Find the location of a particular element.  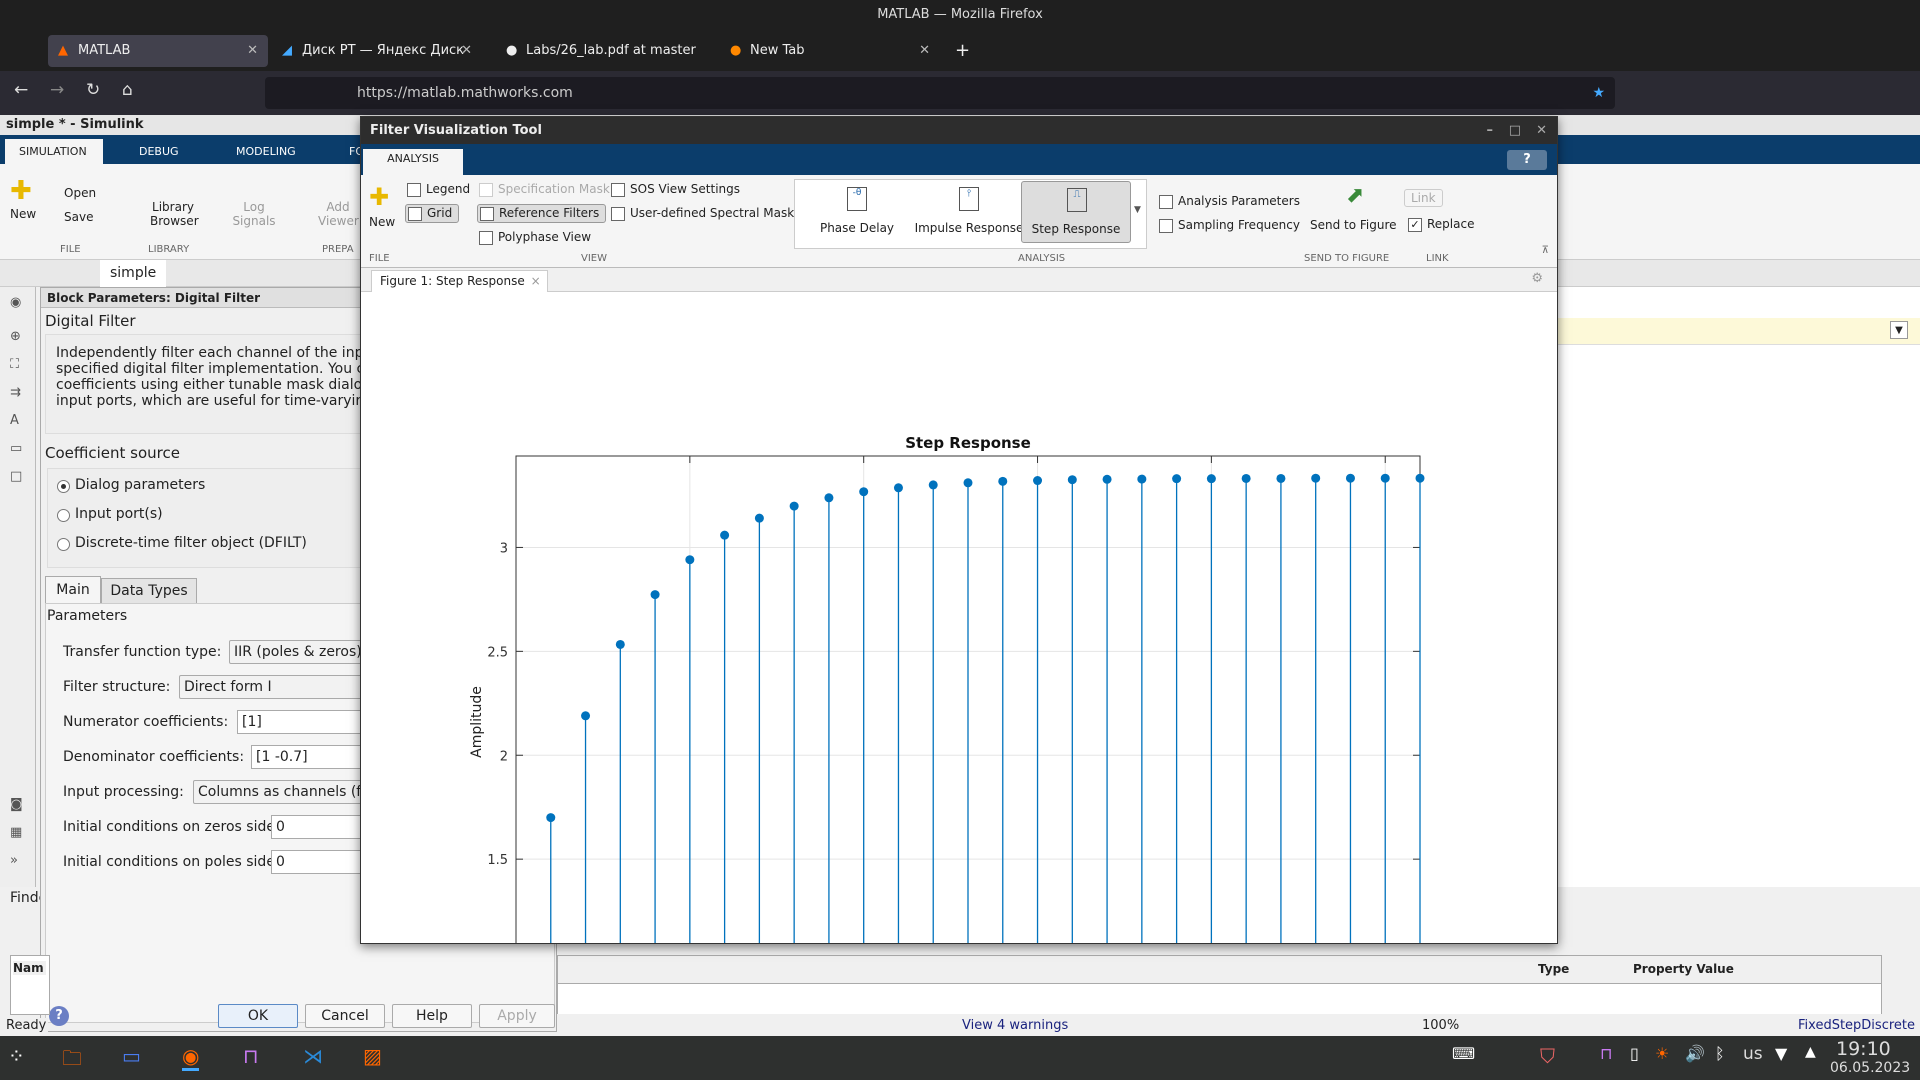

collapse-ribbon-icon: ⊼ is located at coordinates (1545, 250).